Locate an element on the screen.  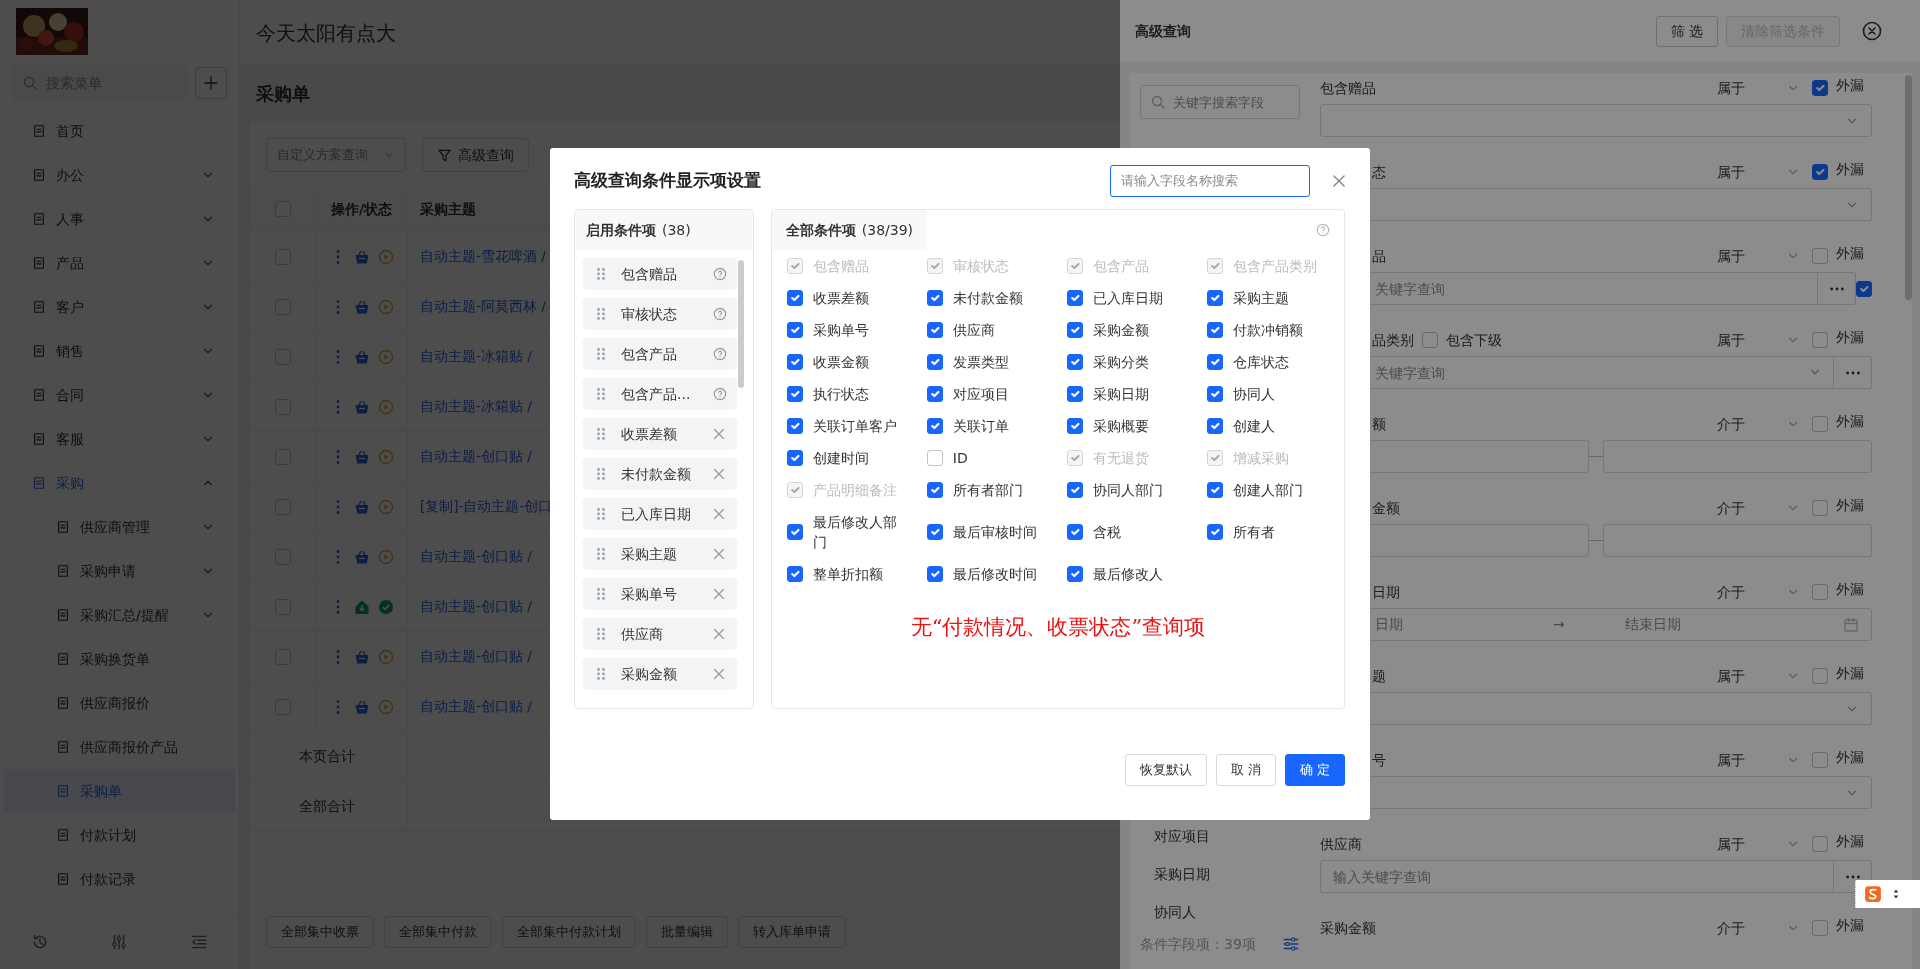
condition-item: 包含产品 is located at coordinates (660, 354).